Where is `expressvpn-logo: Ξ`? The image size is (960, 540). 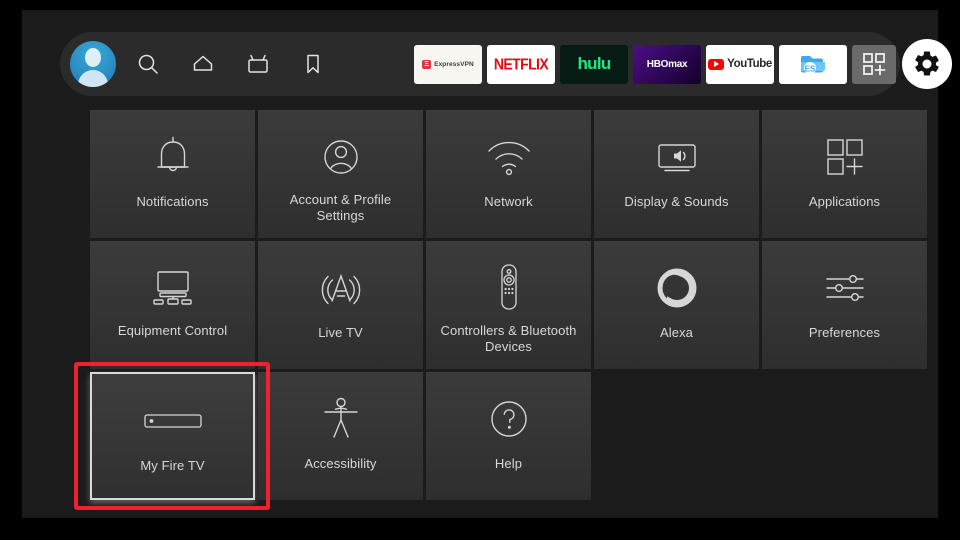 expressvpn-logo: Ξ is located at coordinates (427, 64).